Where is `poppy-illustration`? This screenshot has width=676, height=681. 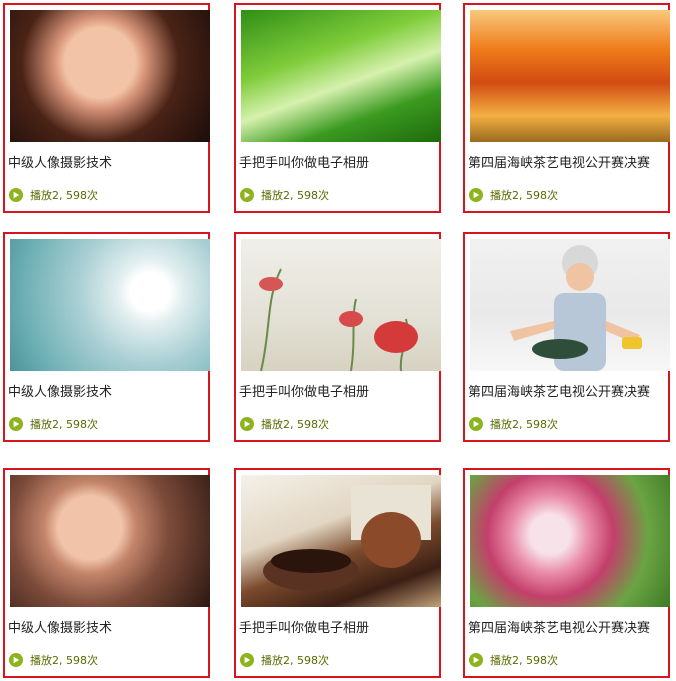 poppy-illustration is located at coordinates (338, 319).